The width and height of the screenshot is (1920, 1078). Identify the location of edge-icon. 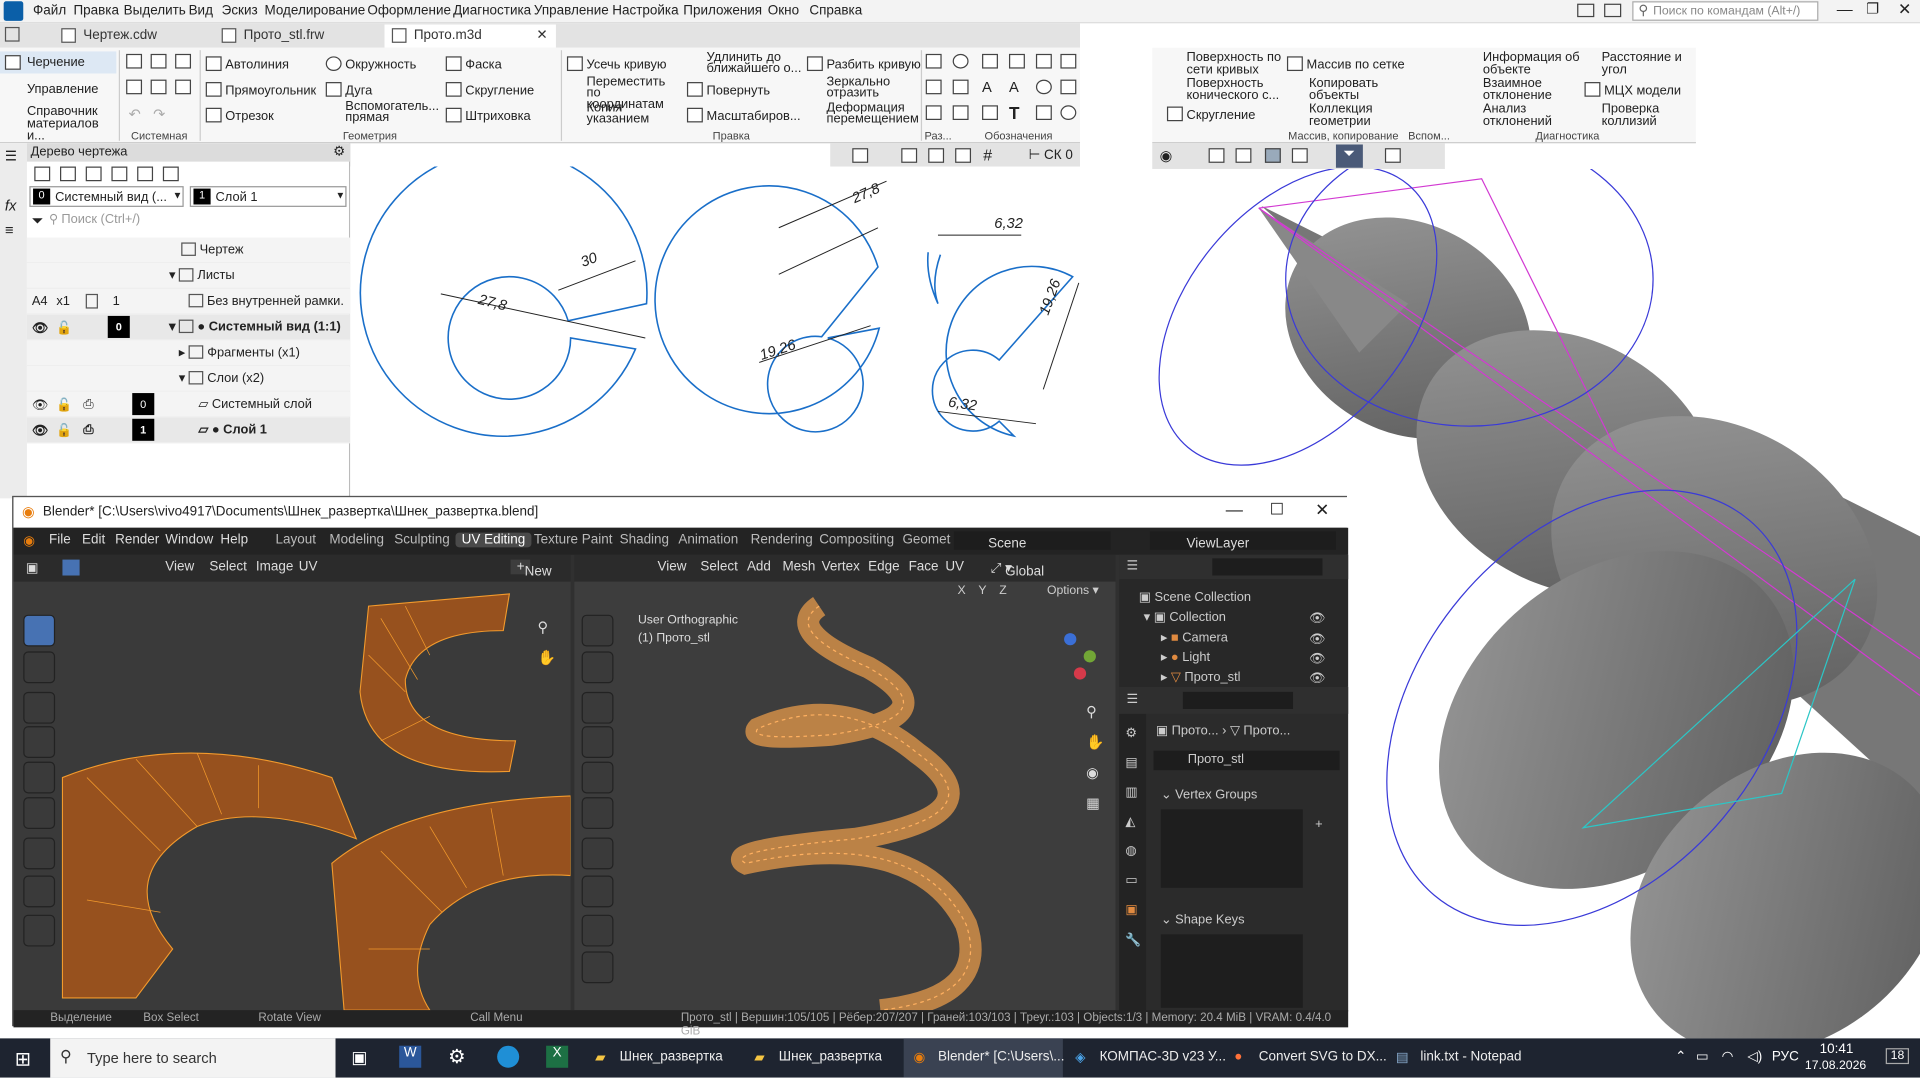
(508, 1056).